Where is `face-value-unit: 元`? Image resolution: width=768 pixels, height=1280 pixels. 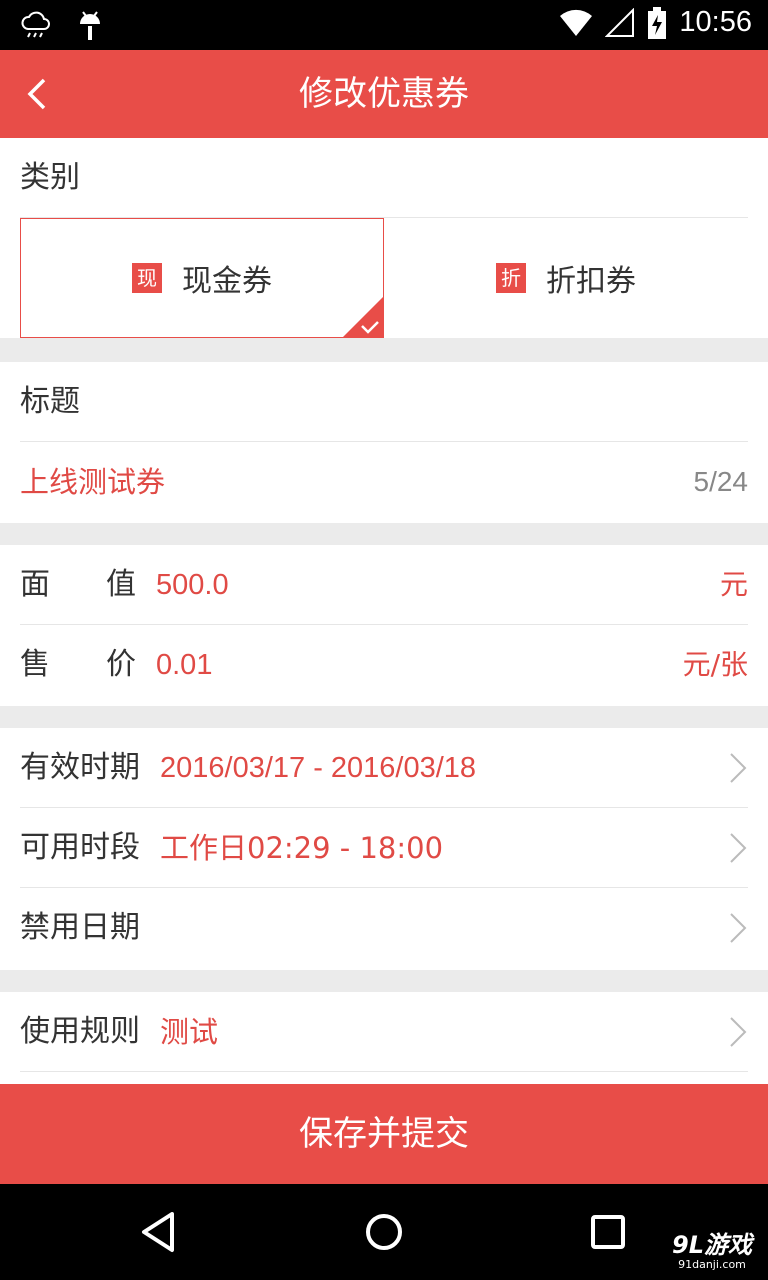 face-value-unit: 元 is located at coordinates (733, 584).